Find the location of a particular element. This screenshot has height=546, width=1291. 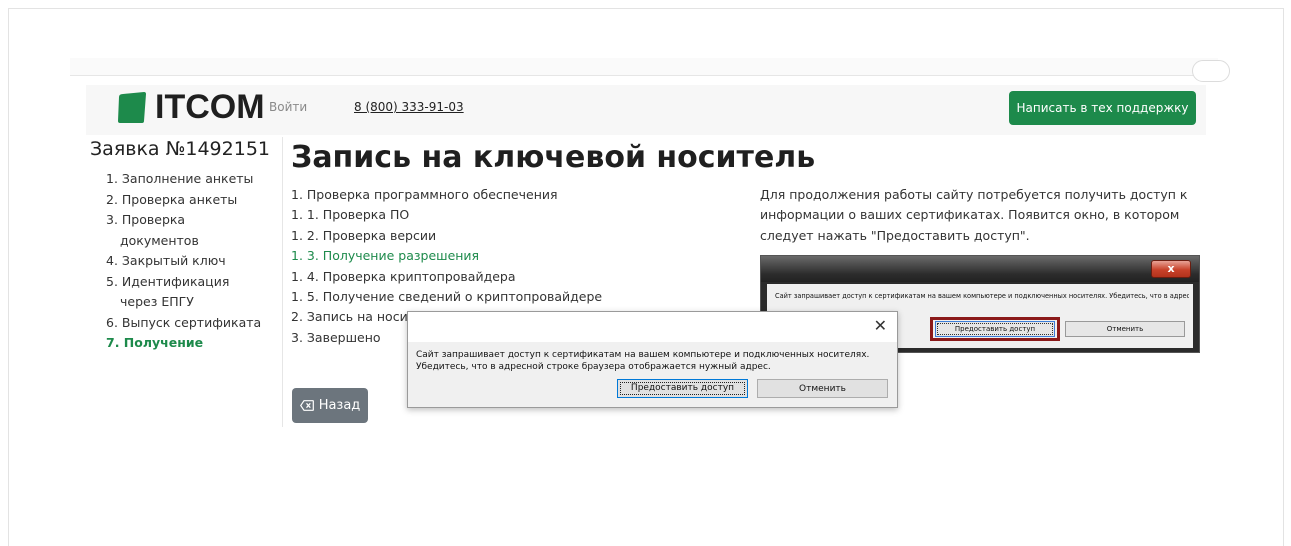

browser-profile-pill is located at coordinates (1211, 71).